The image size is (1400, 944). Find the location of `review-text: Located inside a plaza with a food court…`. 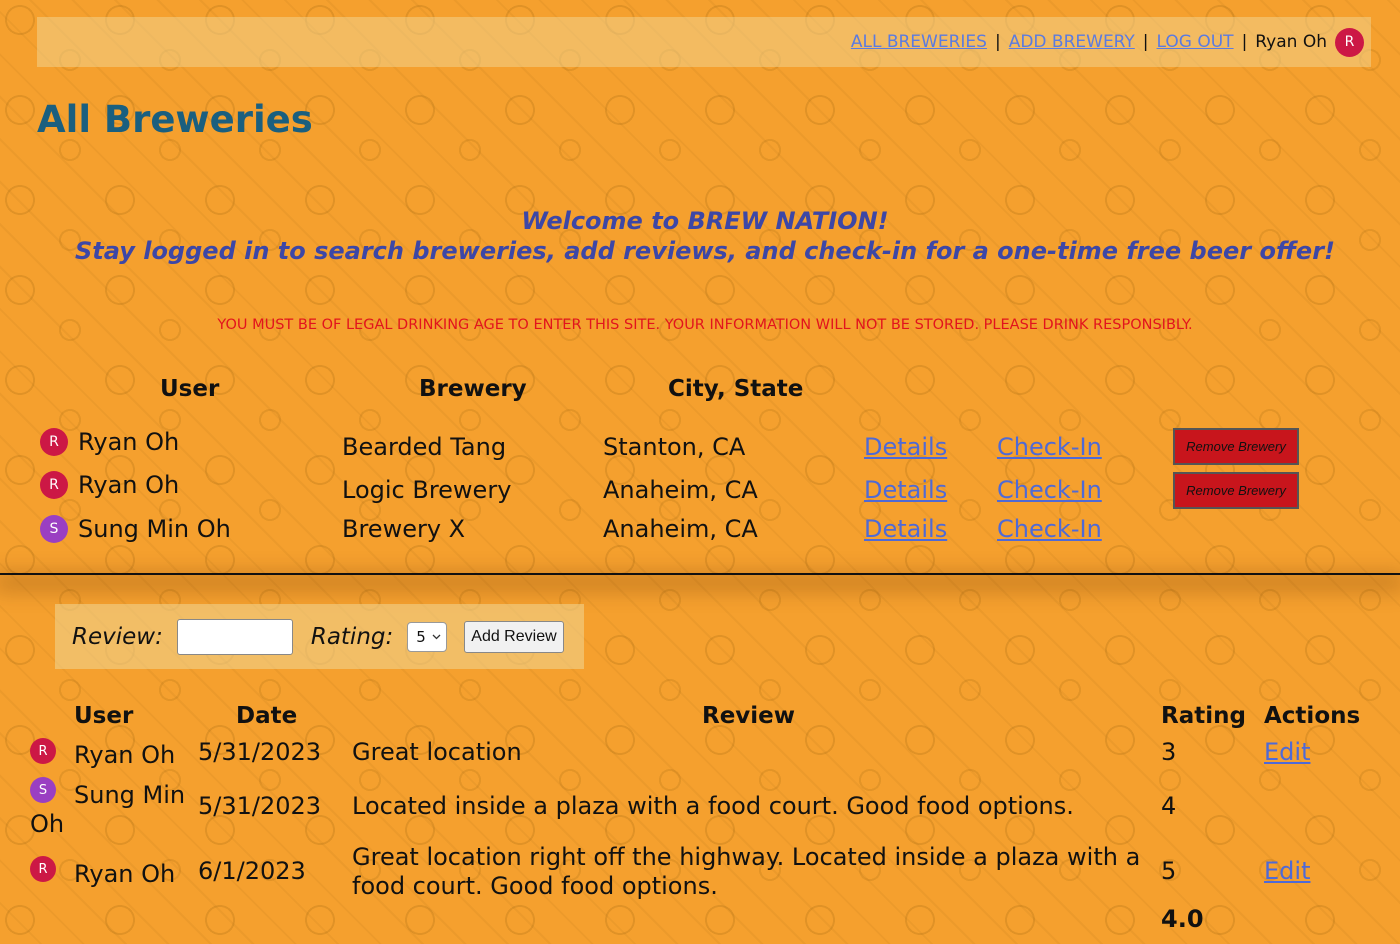

review-text: Located inside a plaza with a food court… is located at coordinates (713, 806).